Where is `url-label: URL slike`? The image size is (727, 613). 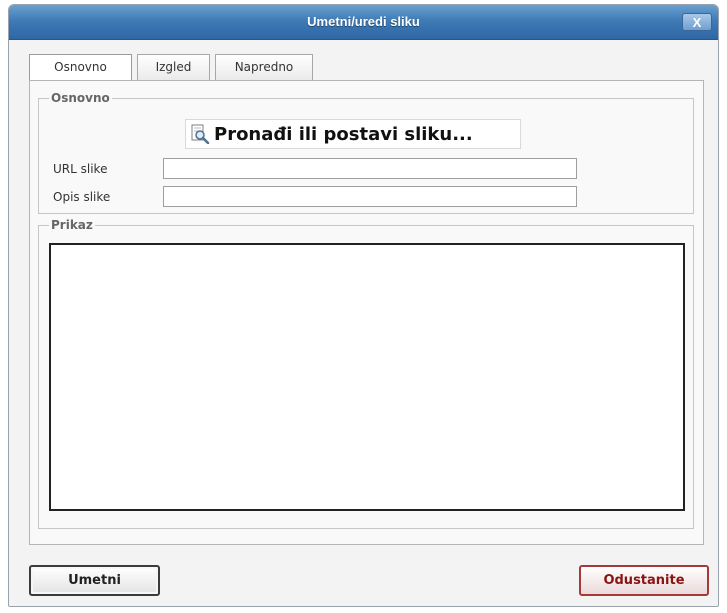 url-label: URL slike is located at coordinates (80, 169).